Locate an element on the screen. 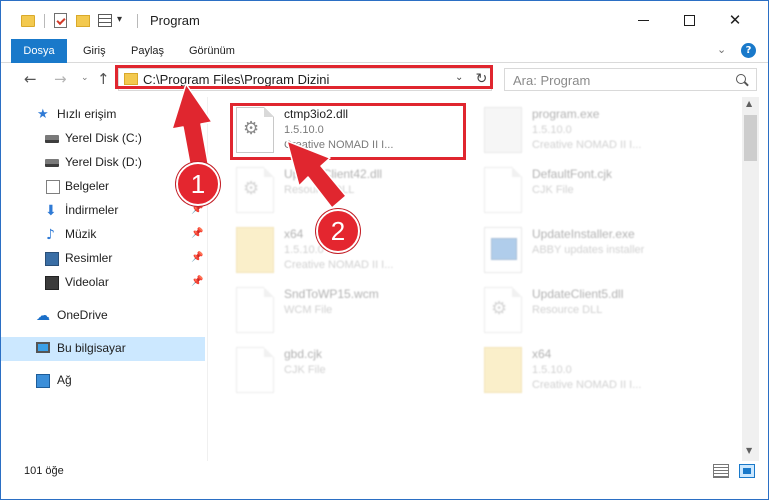 Image resolution: width=769 pixels, height=500 pixels. installer-icon is located at coordinates (503, 250).